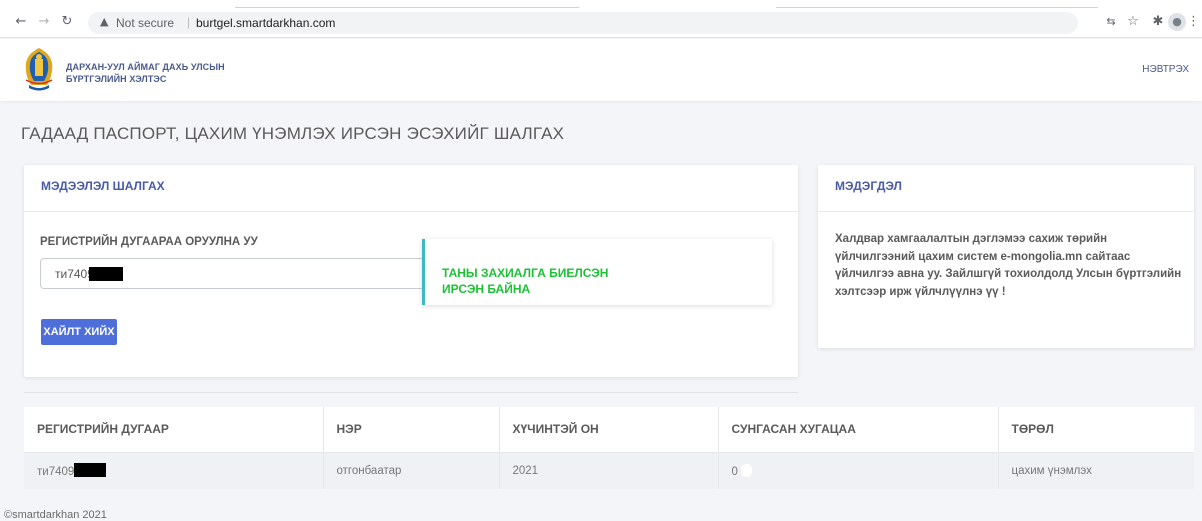 This screenshot has height=521, width=1202. Describe the element at coordinates (79, 332) in the screenshot. I see `search-button: ХАЙЛТ ХИЙХ` at that location.